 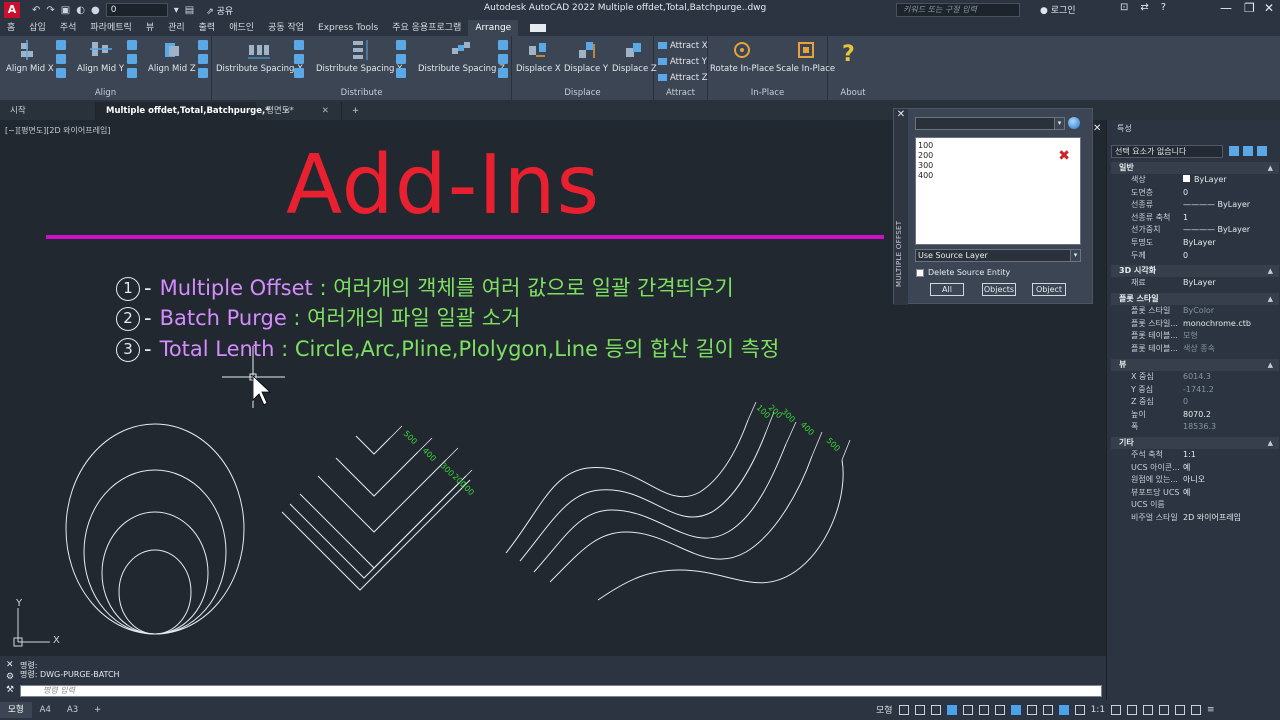 I want to click on checkbox-box, so click(x=920, y=272).